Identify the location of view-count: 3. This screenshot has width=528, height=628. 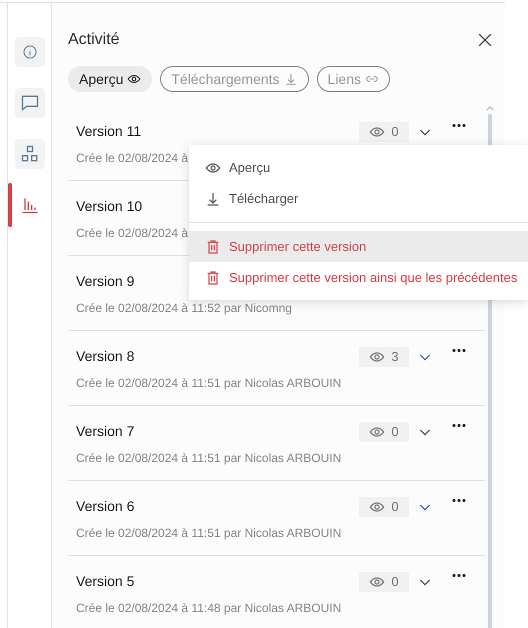
(384, 356).